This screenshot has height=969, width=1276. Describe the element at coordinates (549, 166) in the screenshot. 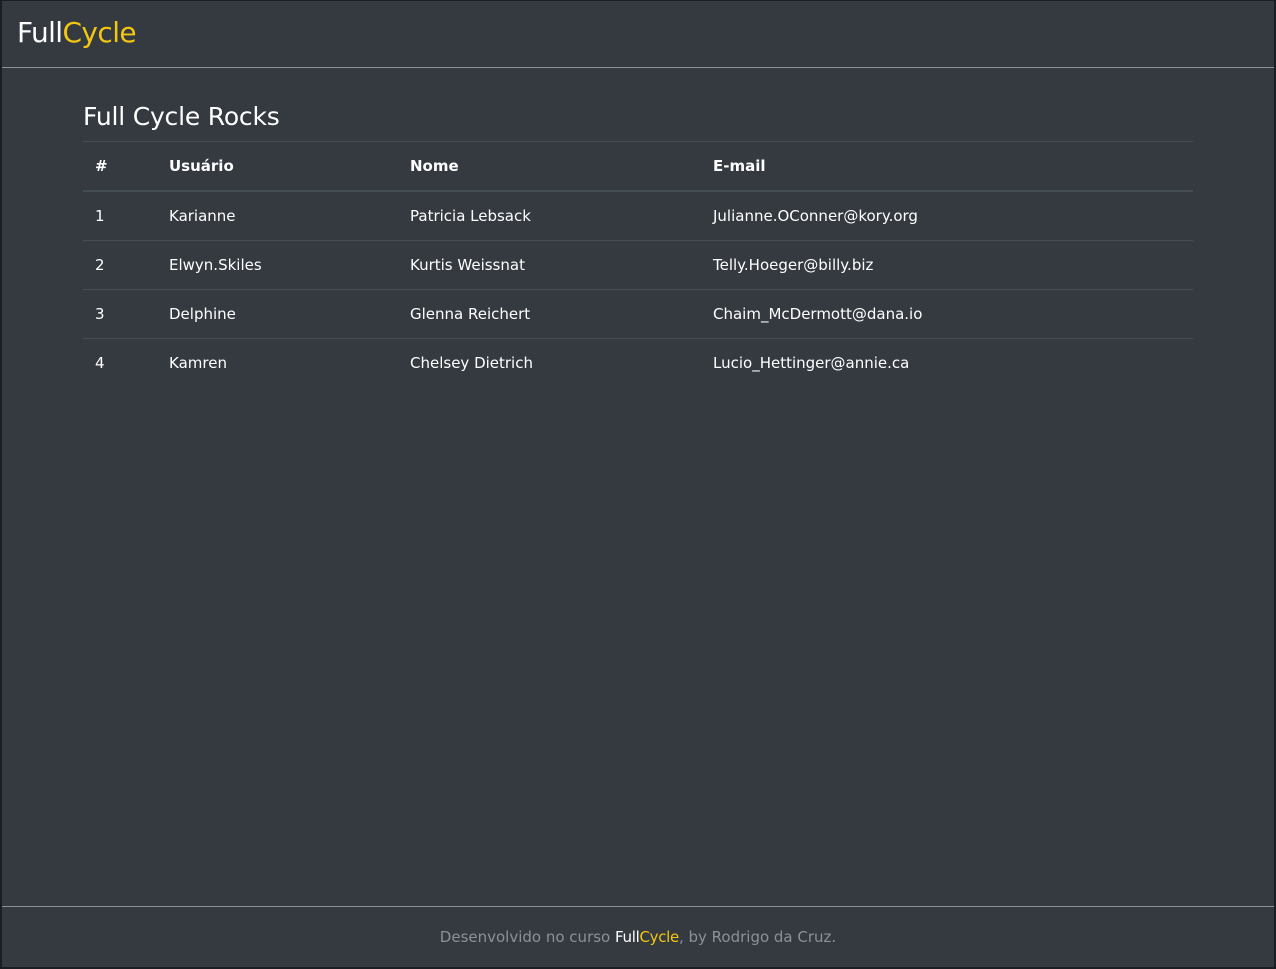

I see `header-name: Nome` at that location.